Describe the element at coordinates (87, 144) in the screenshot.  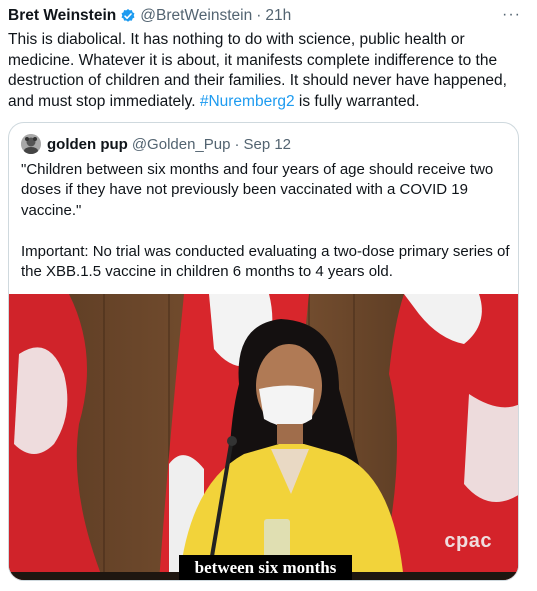
I see `quoted-author-name: golden pup` at that location.